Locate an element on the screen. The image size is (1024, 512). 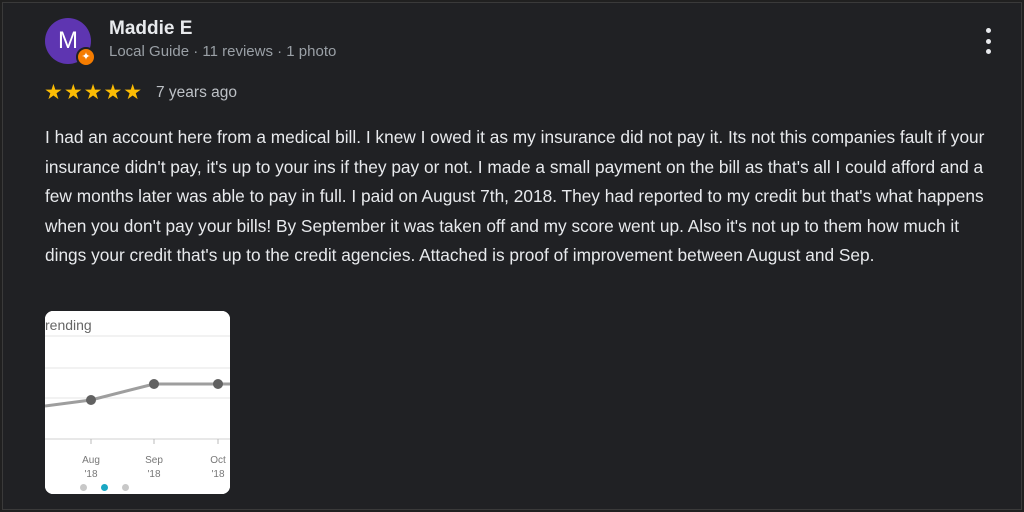
reviewer-meta: Local Guide · 11 reviews · 1 photo is located at coordinates (223, 51).